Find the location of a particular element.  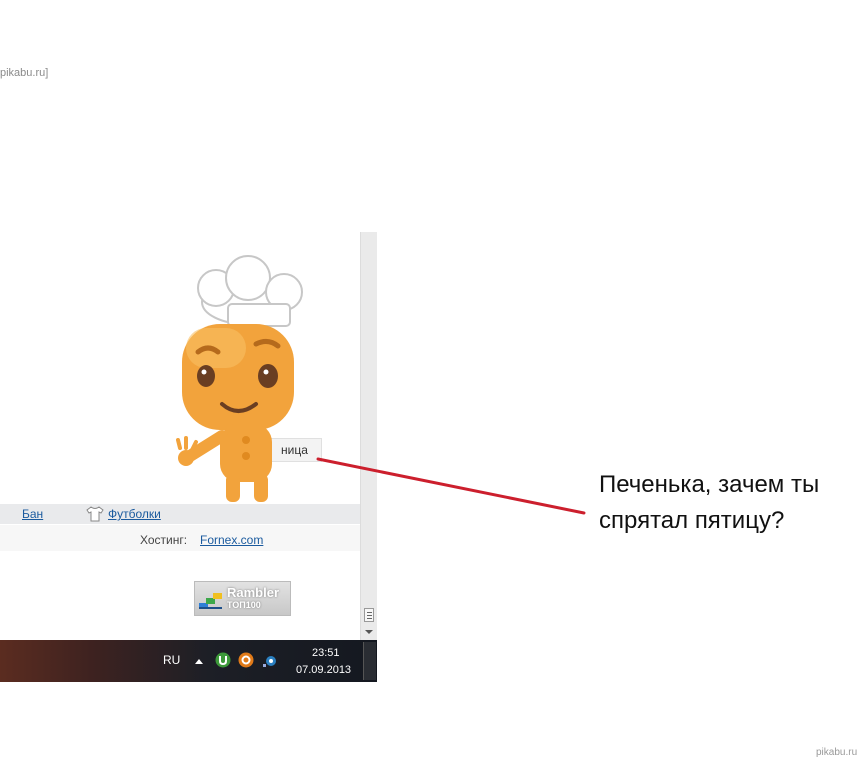

scroll-grip is located at coordinates (369, 615).